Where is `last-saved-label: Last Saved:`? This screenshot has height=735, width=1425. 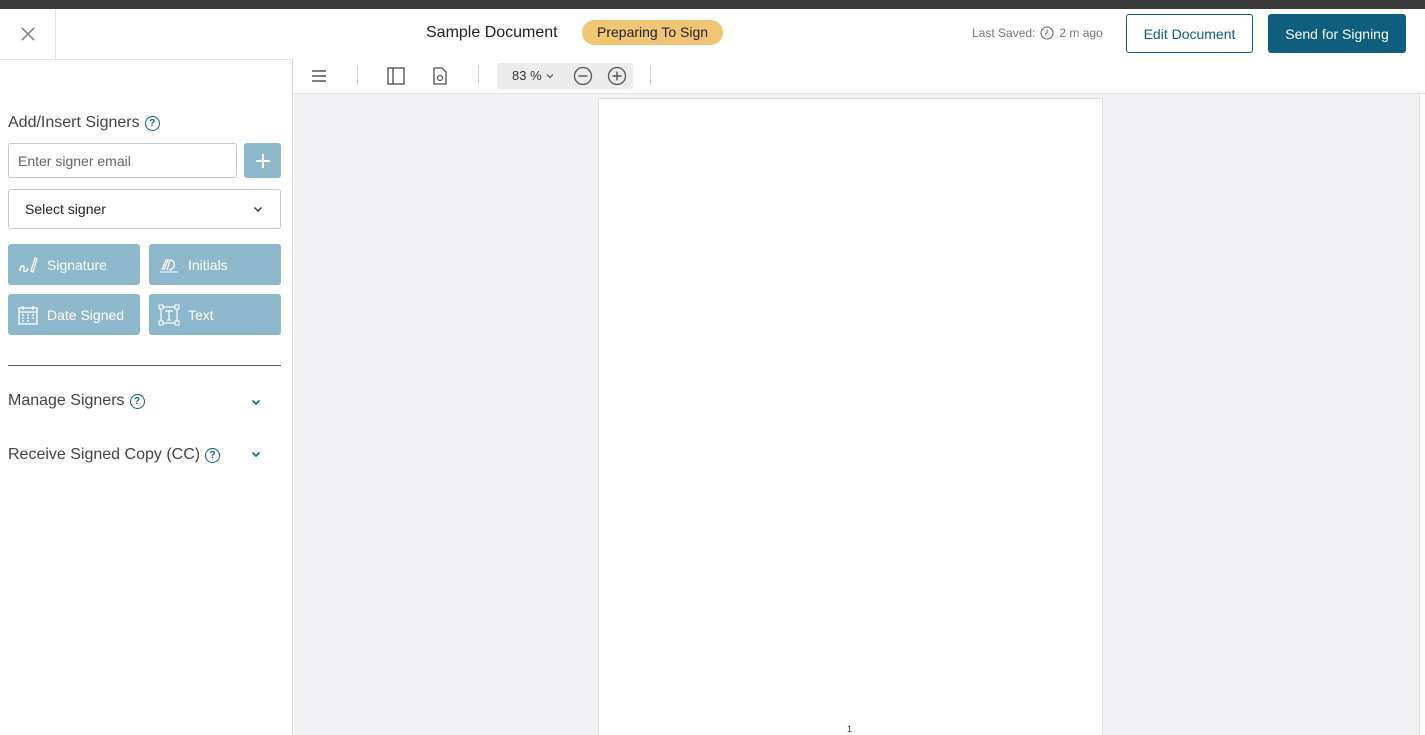
last-saved-label: Last Saved: is located at coordinates (1004, 33).